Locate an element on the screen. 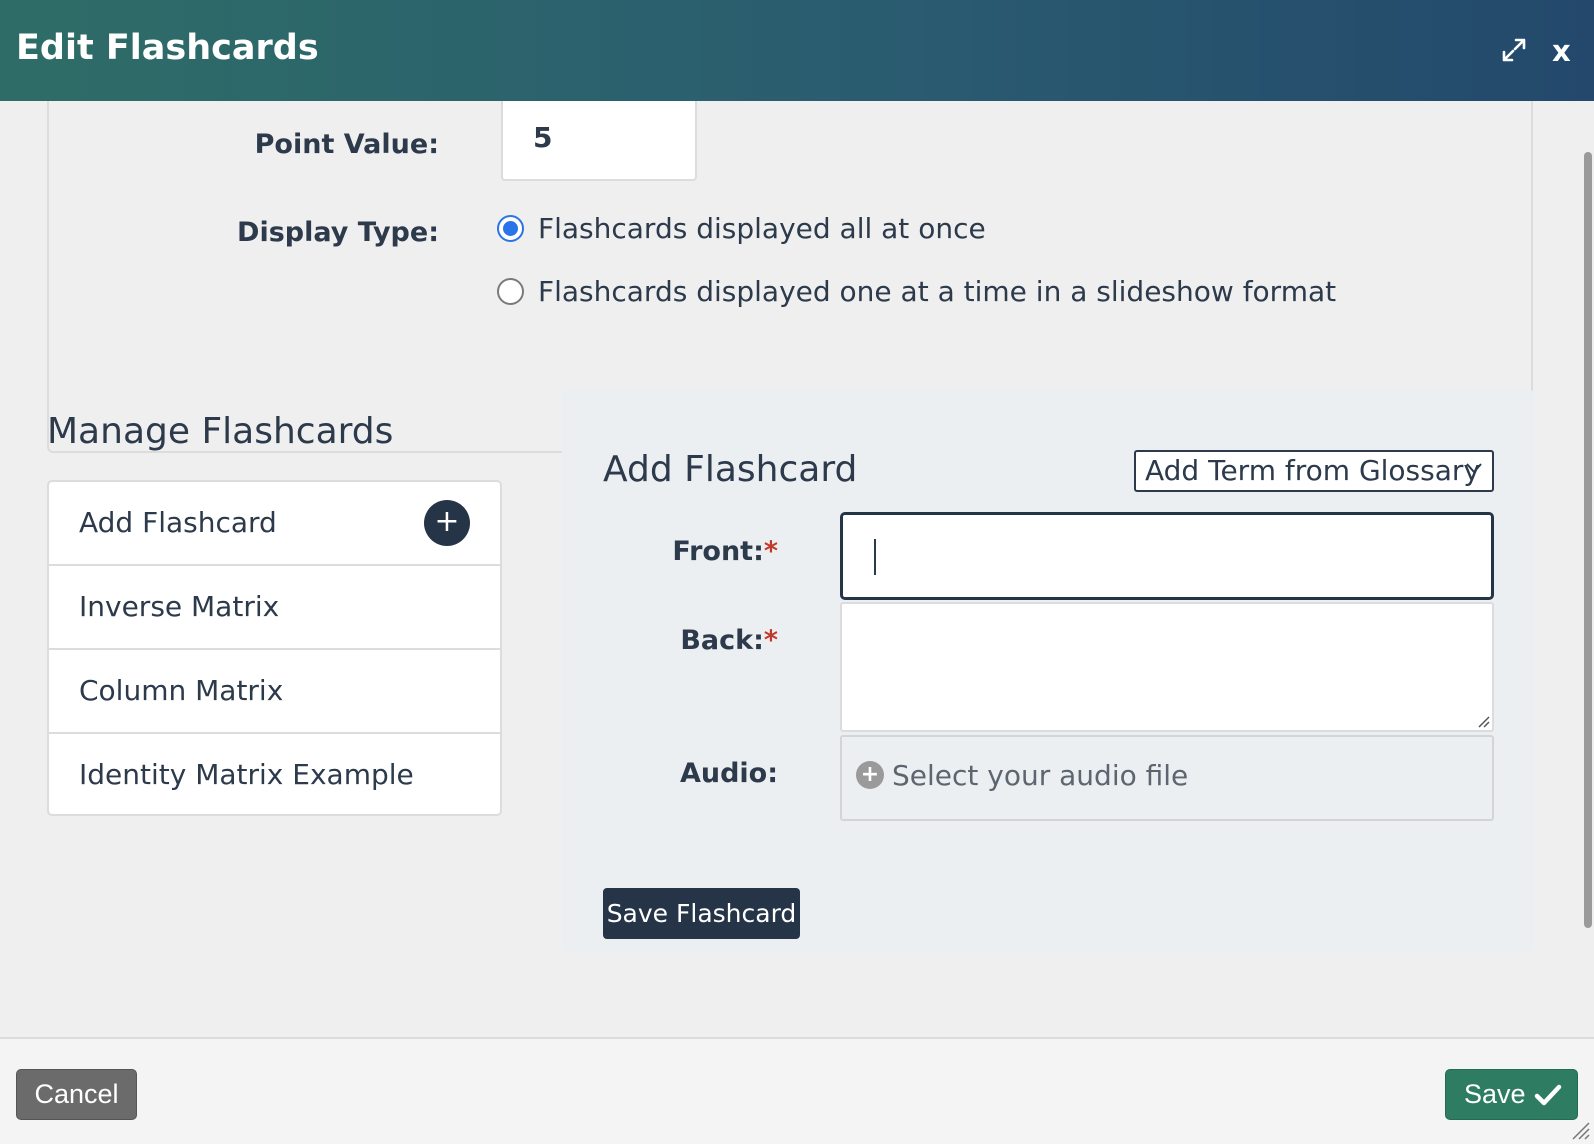 The image size is (1594, 1144). point-value-label: Point Value: is located at coordinates (346, 144).